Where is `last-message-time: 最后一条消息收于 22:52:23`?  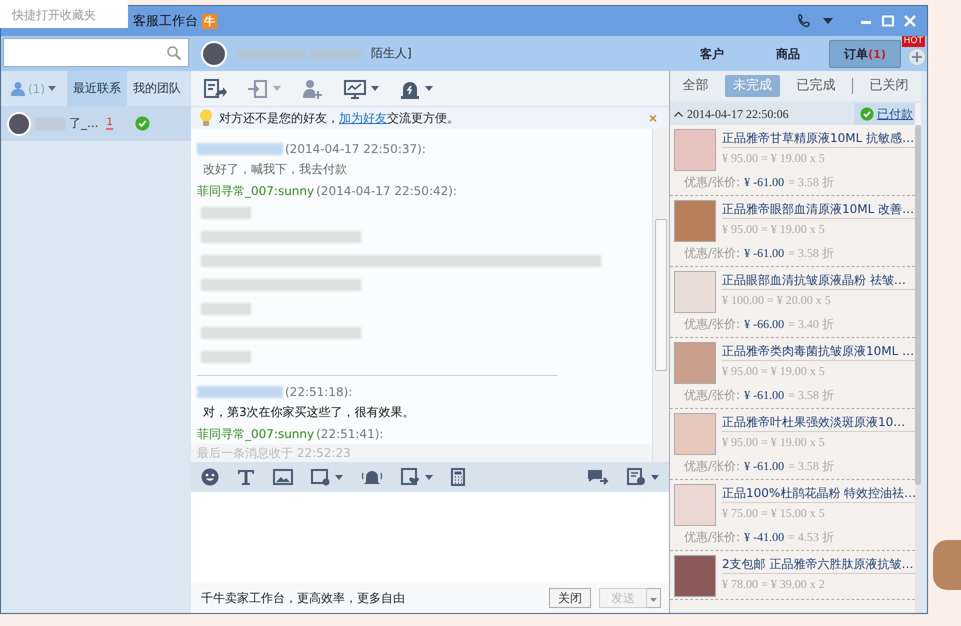
last-message-time: 最后一条消息收于 22:52:23 is located at coordinates (421, 453).